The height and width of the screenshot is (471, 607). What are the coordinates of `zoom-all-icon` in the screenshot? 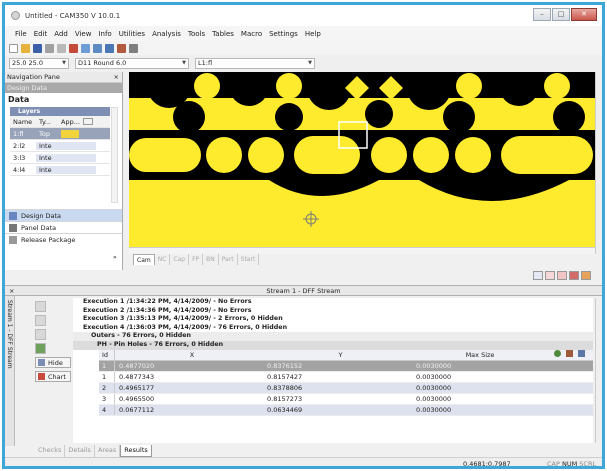 It's located at (121, 48).